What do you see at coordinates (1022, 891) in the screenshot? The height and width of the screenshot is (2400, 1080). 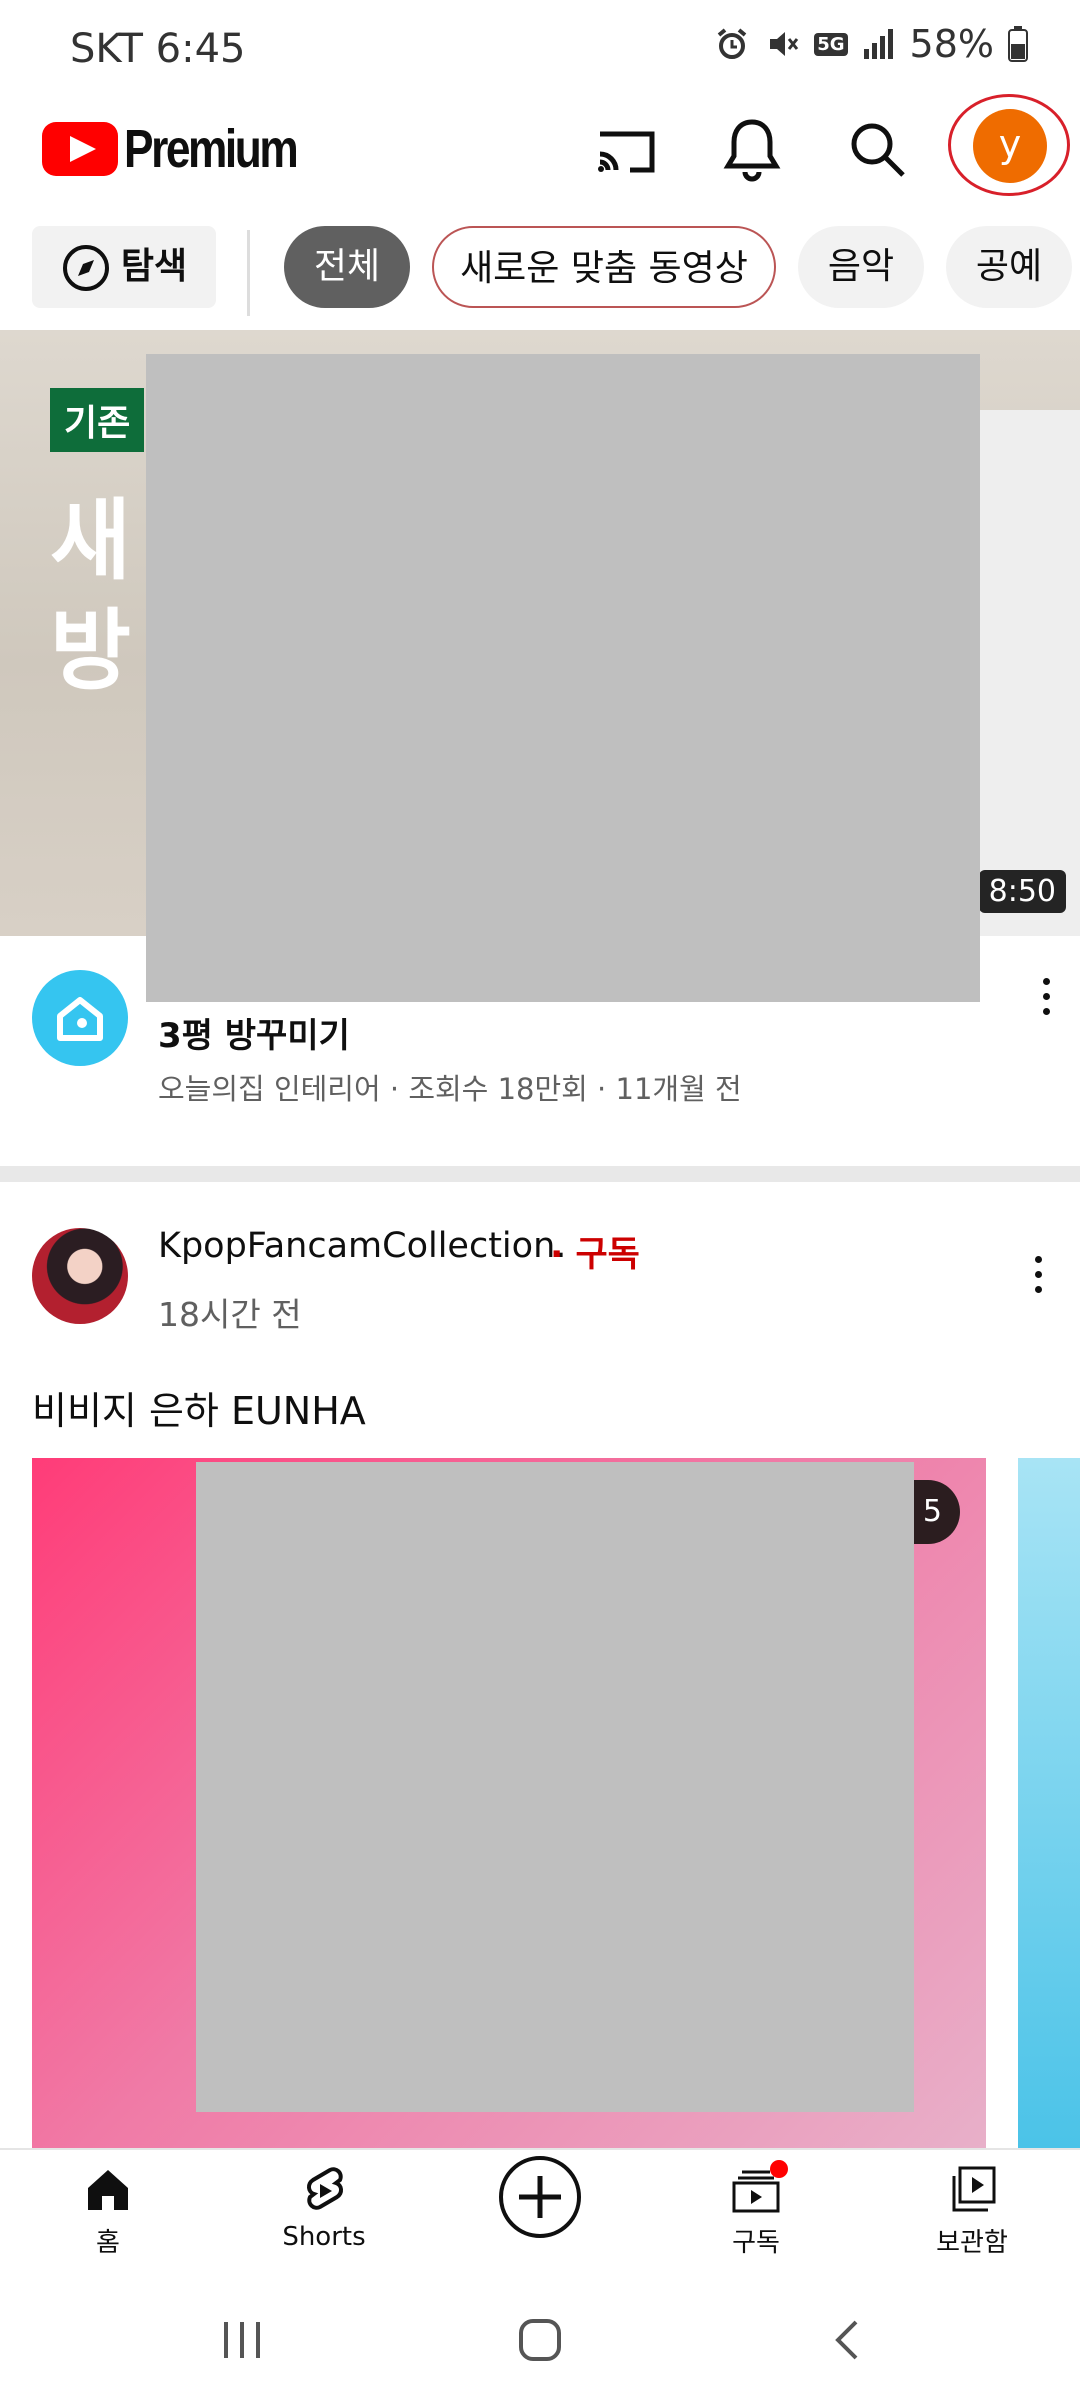 I see `duration-badge: 8:50` at bounding box center [1022, 891].